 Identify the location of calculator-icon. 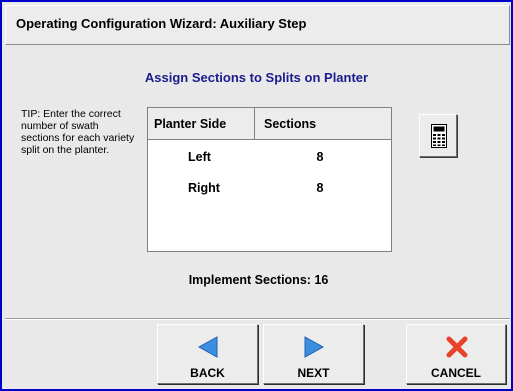
(439, 136).